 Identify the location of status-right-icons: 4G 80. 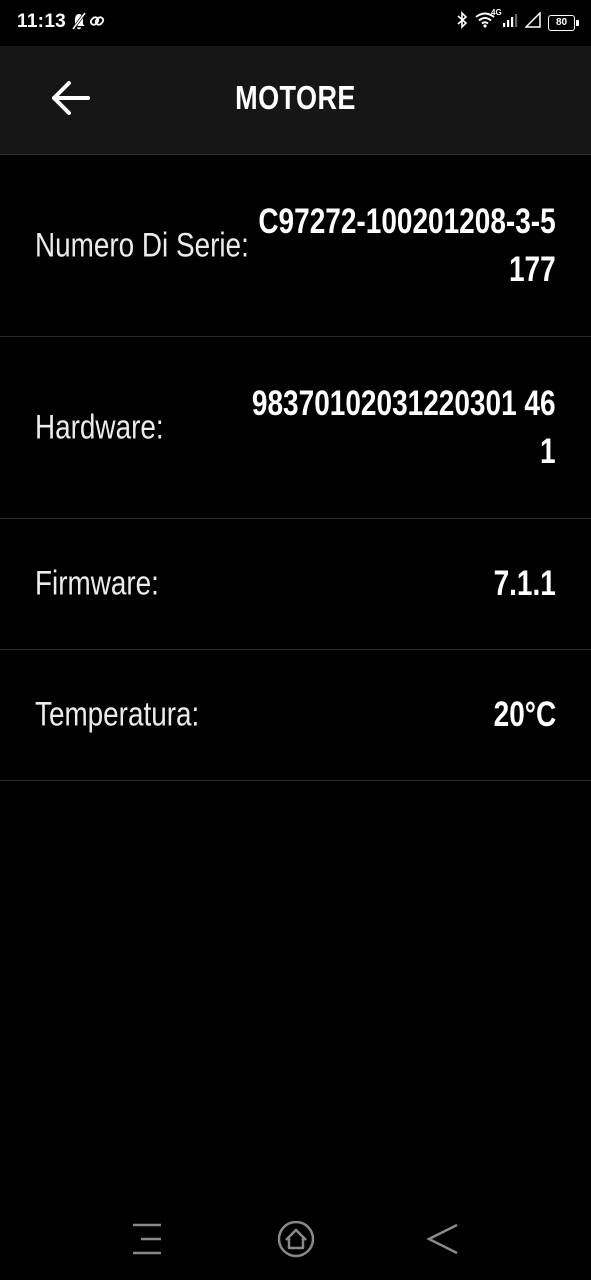
(517, 21).